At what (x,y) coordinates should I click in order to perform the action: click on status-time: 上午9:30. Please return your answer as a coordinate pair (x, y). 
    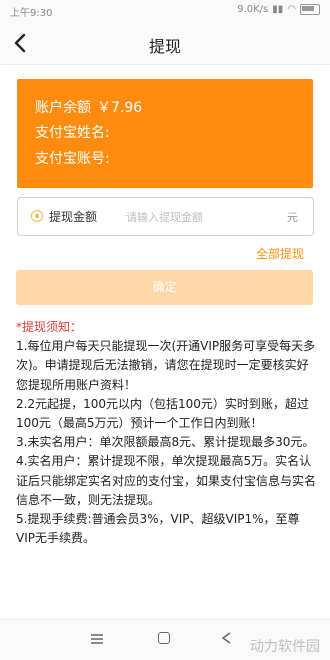
    Looking at the image, I should click on (31, 13).